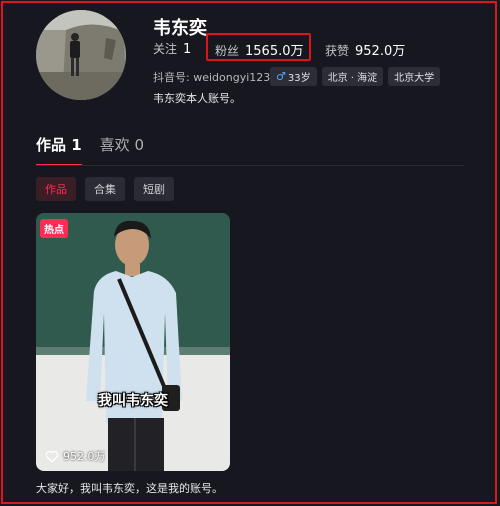 This screenshot has width=500, height=506. Describe the element at coordinates (90, 150) in the screenshot. I see `content-tabs: 作品 1 喜欢 0` at that location.